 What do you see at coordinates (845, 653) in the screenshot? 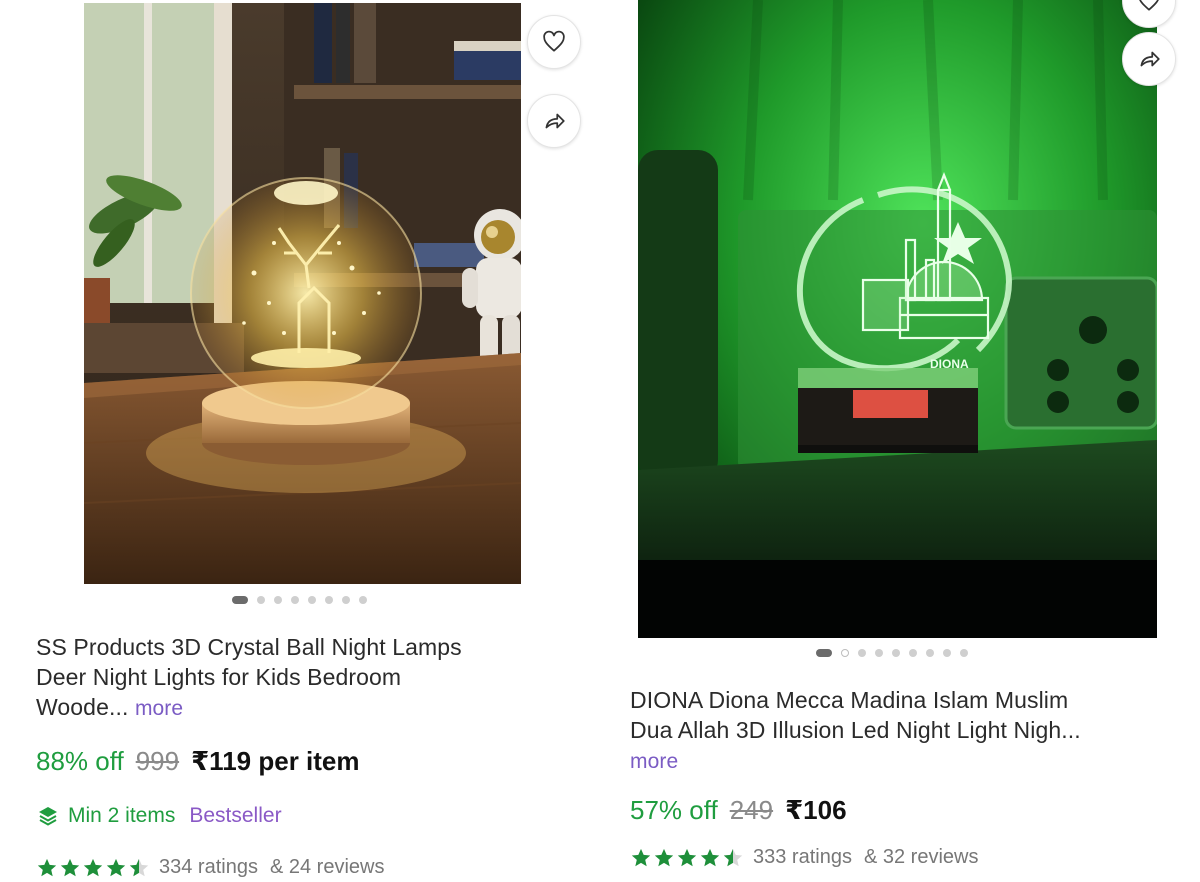
I see `carousel-dot-video` at bounding box center [845, 653].